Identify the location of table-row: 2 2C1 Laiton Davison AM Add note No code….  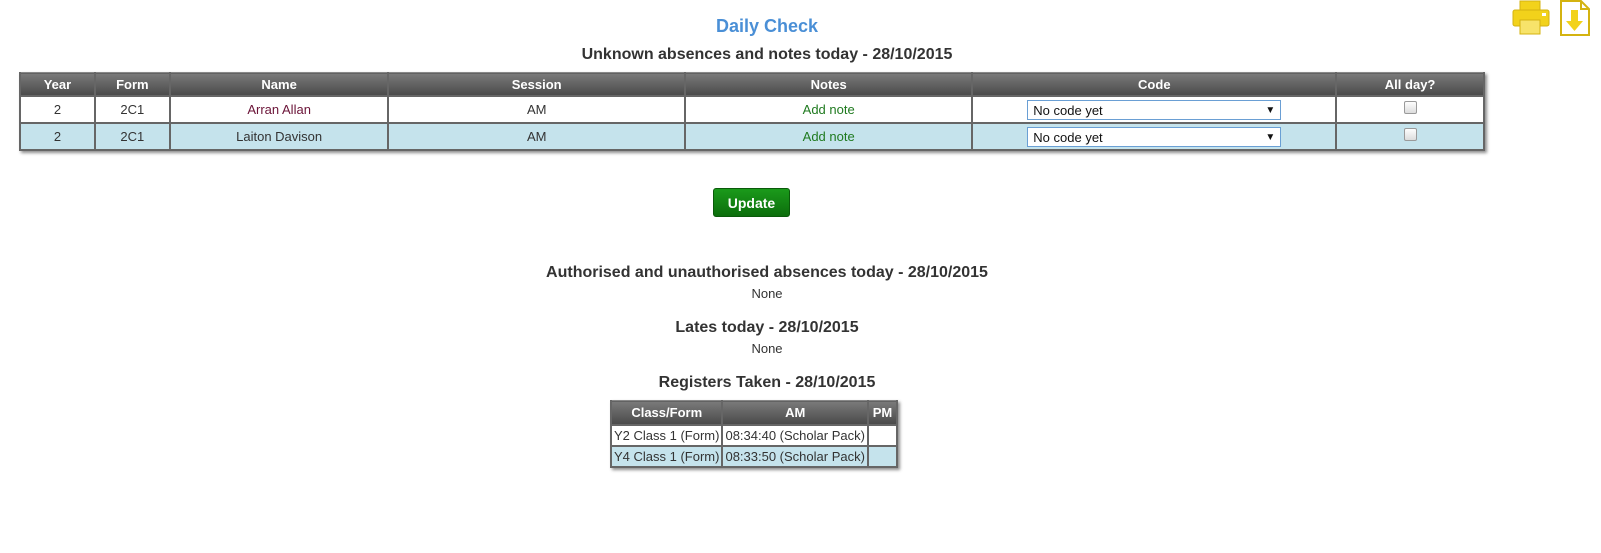
(752, 136).